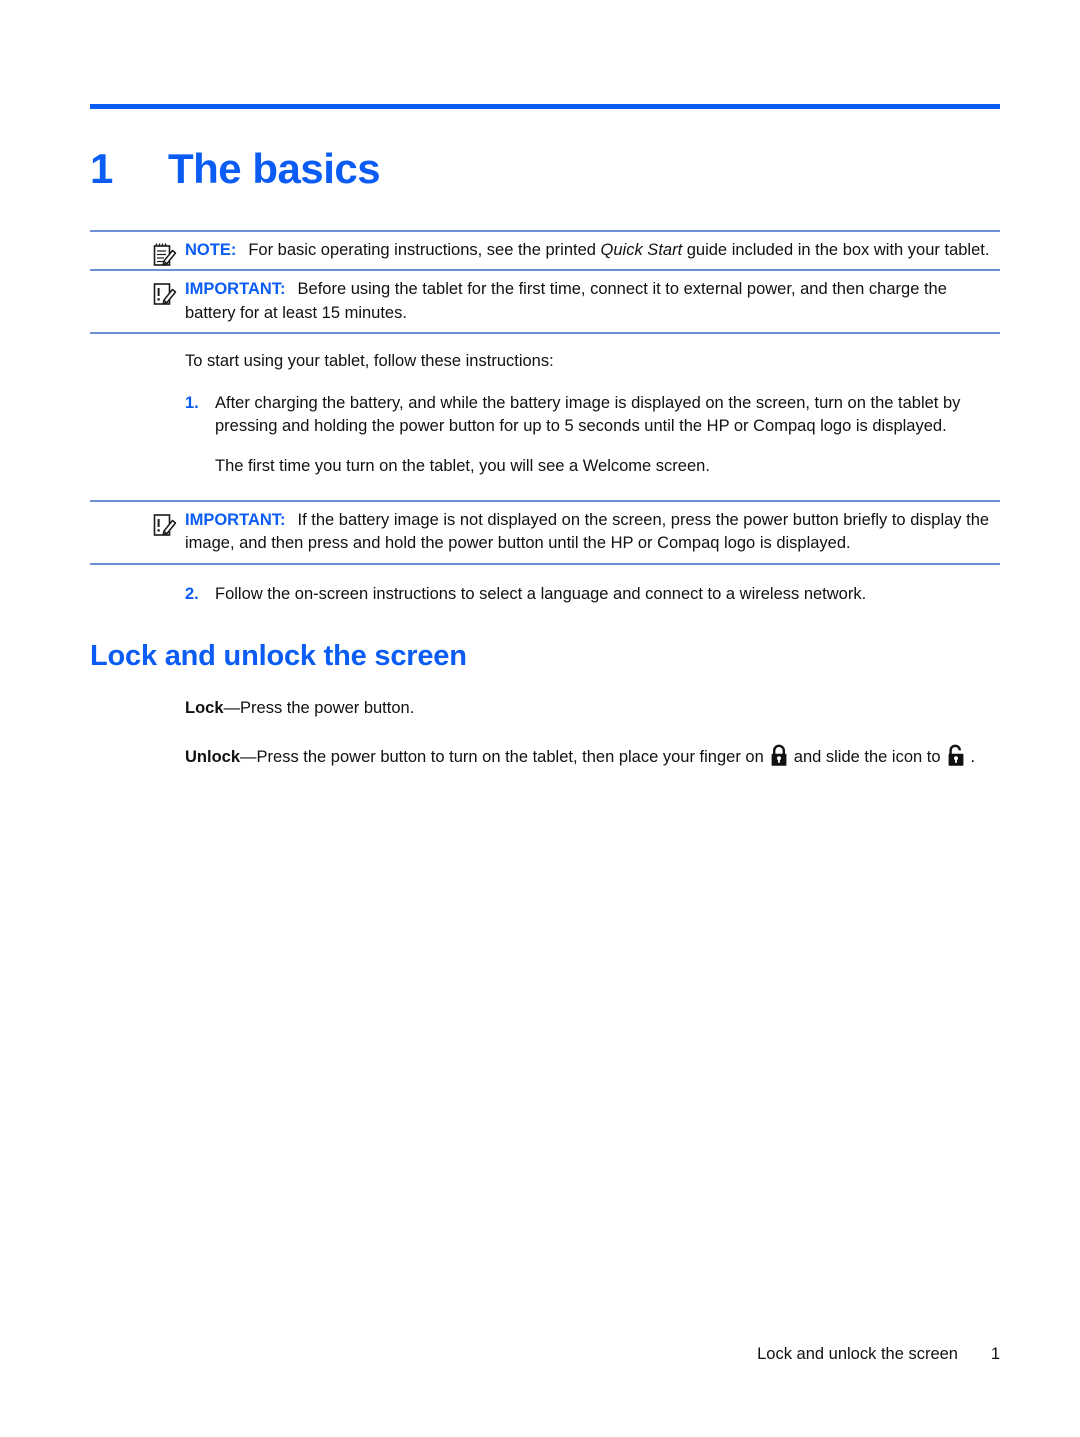  What do you see at coordinates (213, 757) in the screenshot?
I see `unlock-term: Unlock` at bounding box center [213, 757].